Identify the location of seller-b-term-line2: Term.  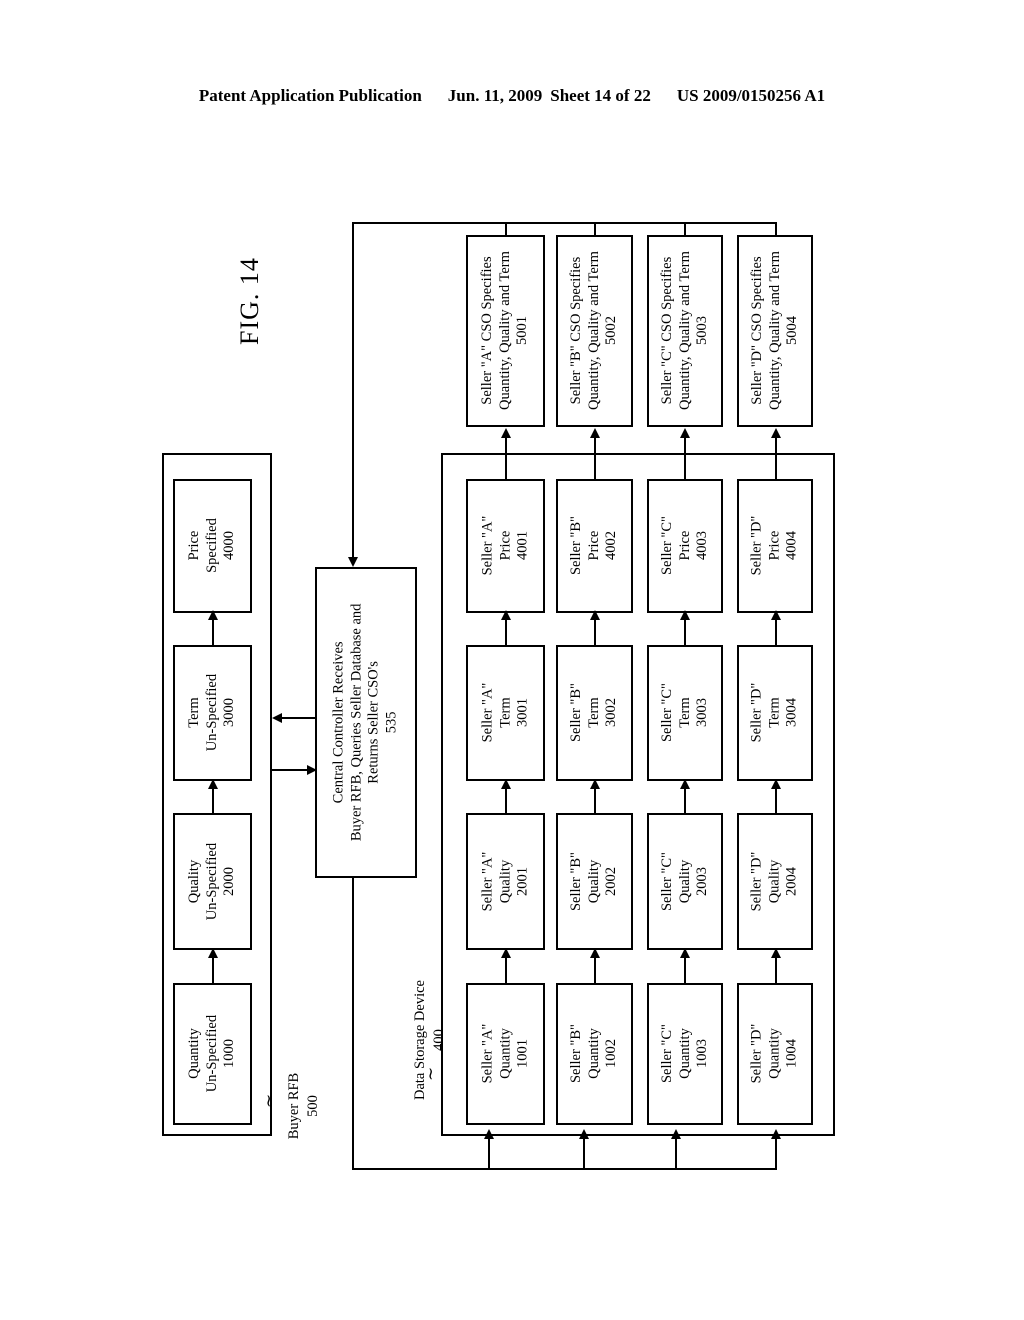
(593, 713).